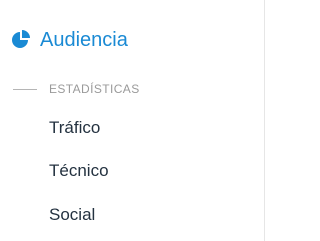  I want to click on page-title: Audiencia, so click(84, 40).